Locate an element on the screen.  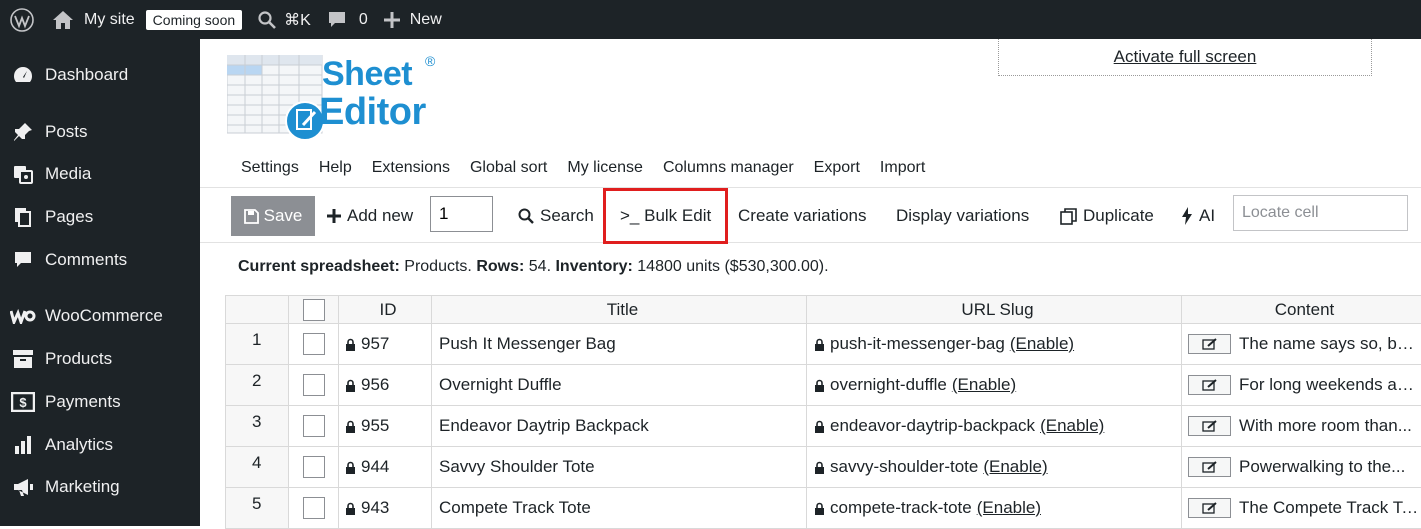
sidebar-item-comments: Comments is located at coordinates (100, 260).